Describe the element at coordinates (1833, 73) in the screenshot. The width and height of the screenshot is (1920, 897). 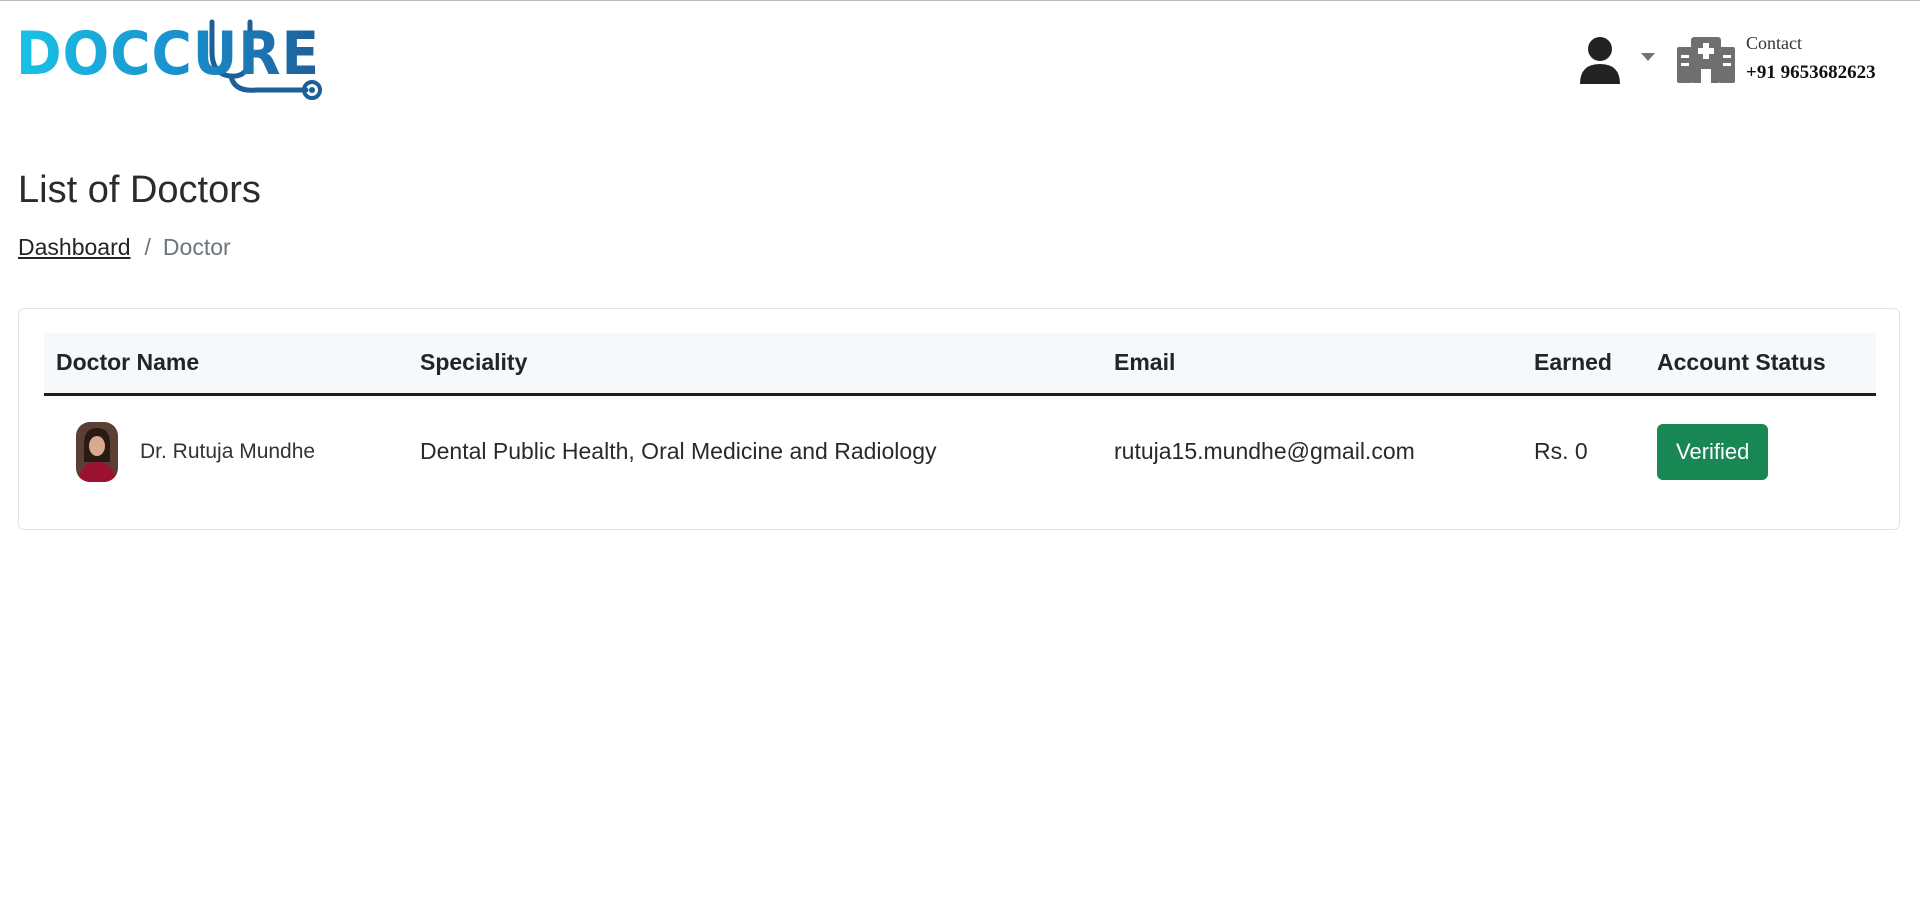
I see `contact-phone: +91 9653682623` at that location.